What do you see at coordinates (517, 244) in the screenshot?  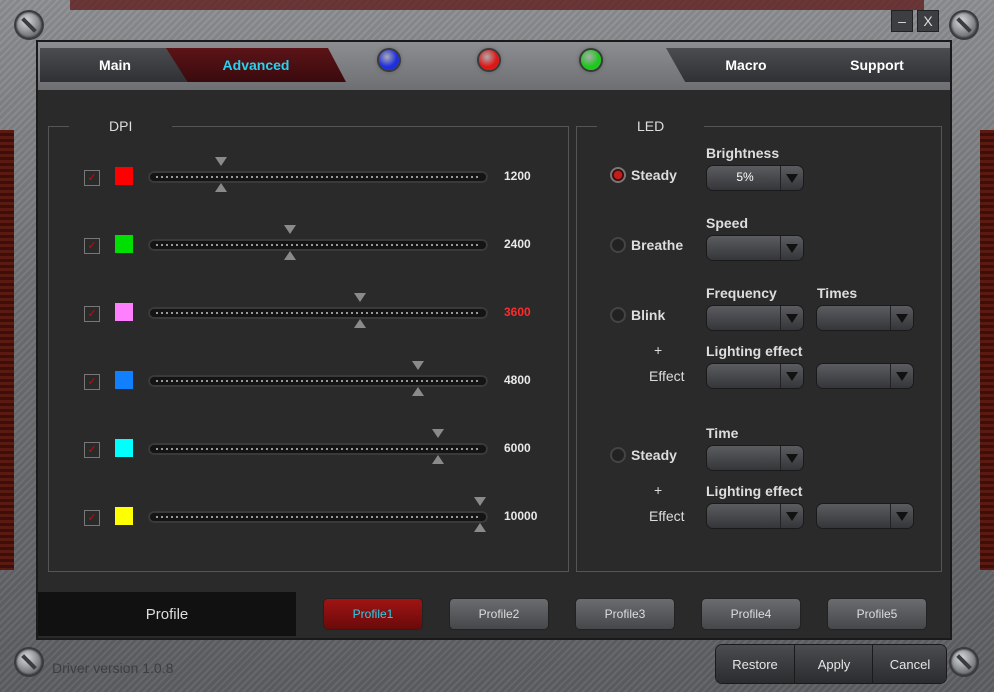 I see `dpi-value: 2400` at bounding box center [517, 244].